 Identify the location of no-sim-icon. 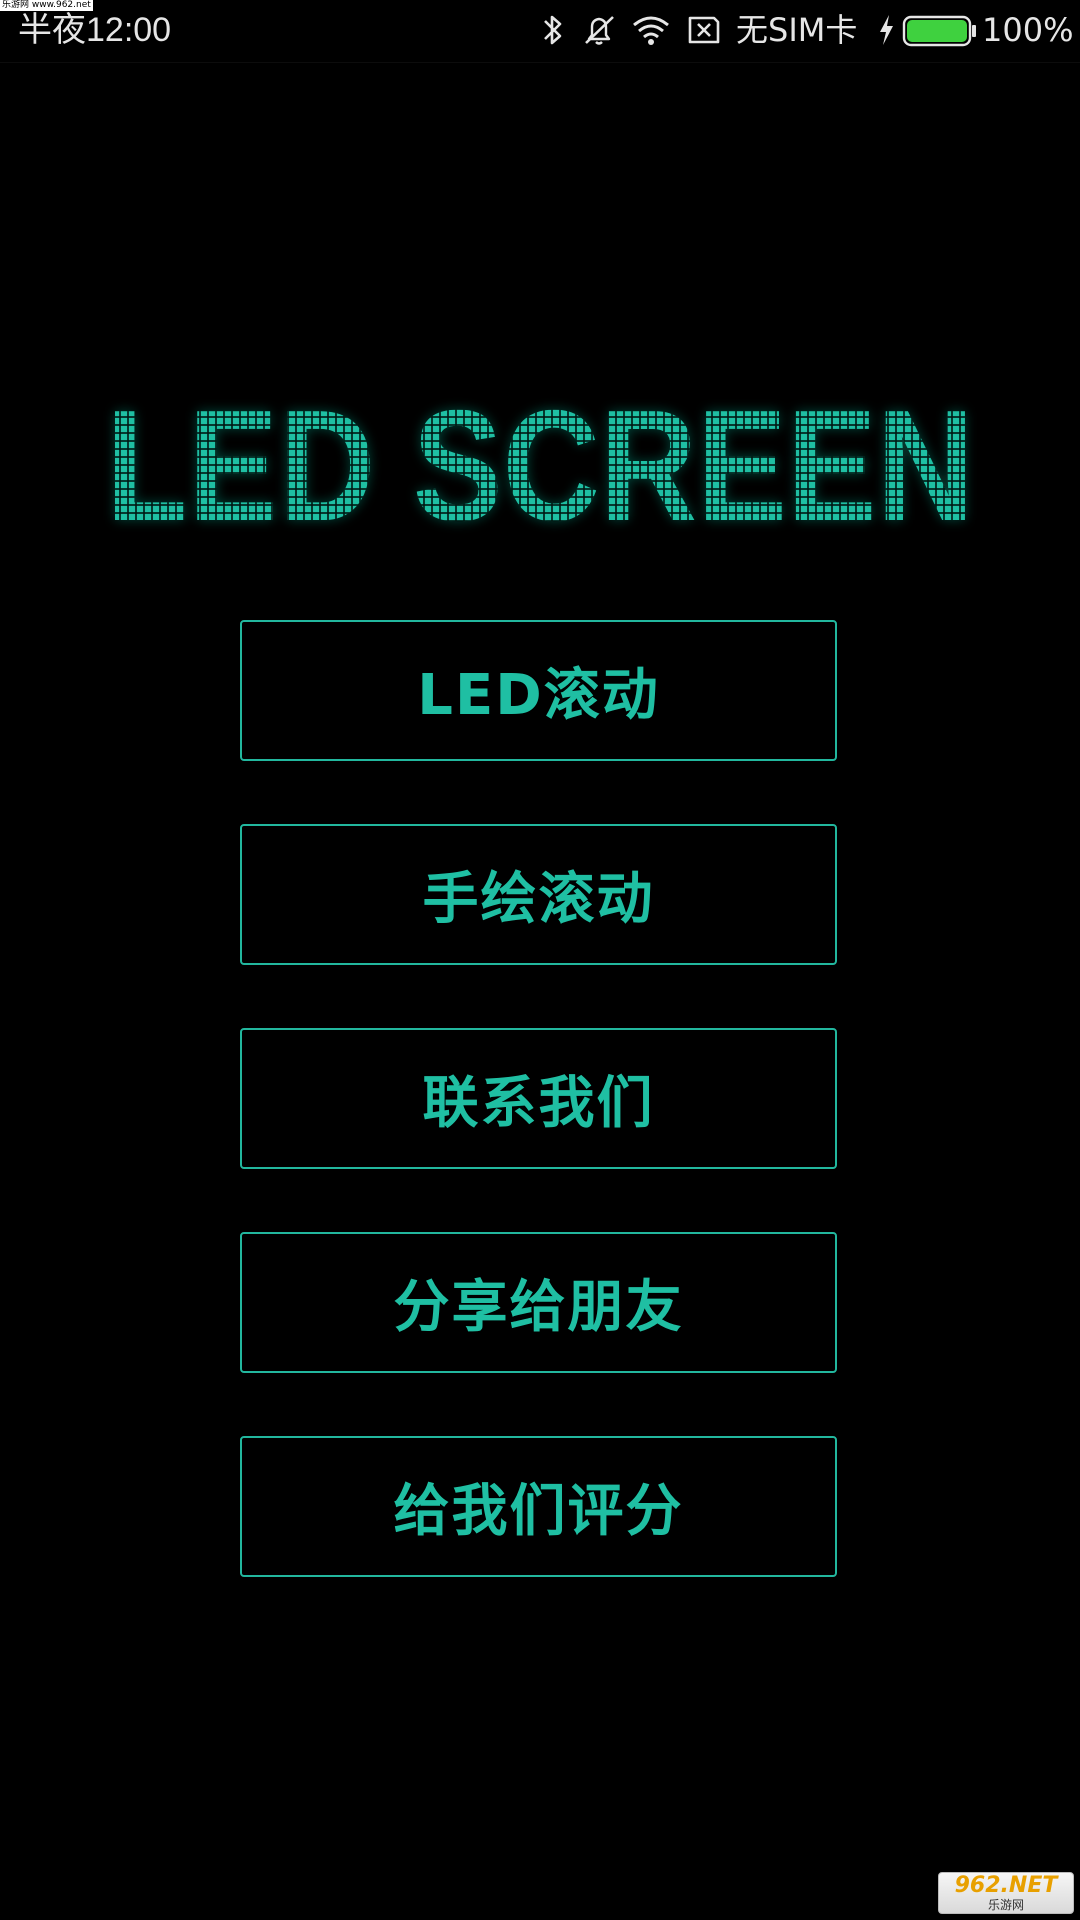
(704, 30).